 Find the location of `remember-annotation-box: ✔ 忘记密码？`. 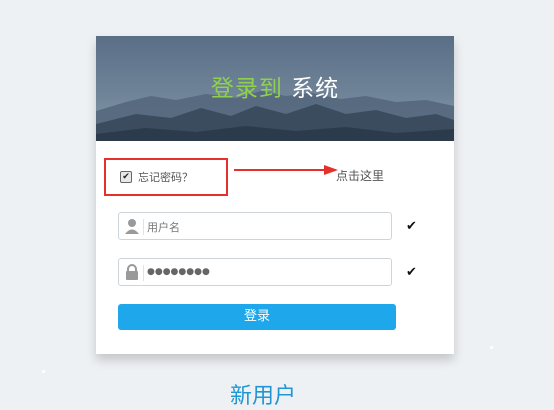

remember-annotation-box: ✔ 忘记密码？ is located at coordinates (166, 177).